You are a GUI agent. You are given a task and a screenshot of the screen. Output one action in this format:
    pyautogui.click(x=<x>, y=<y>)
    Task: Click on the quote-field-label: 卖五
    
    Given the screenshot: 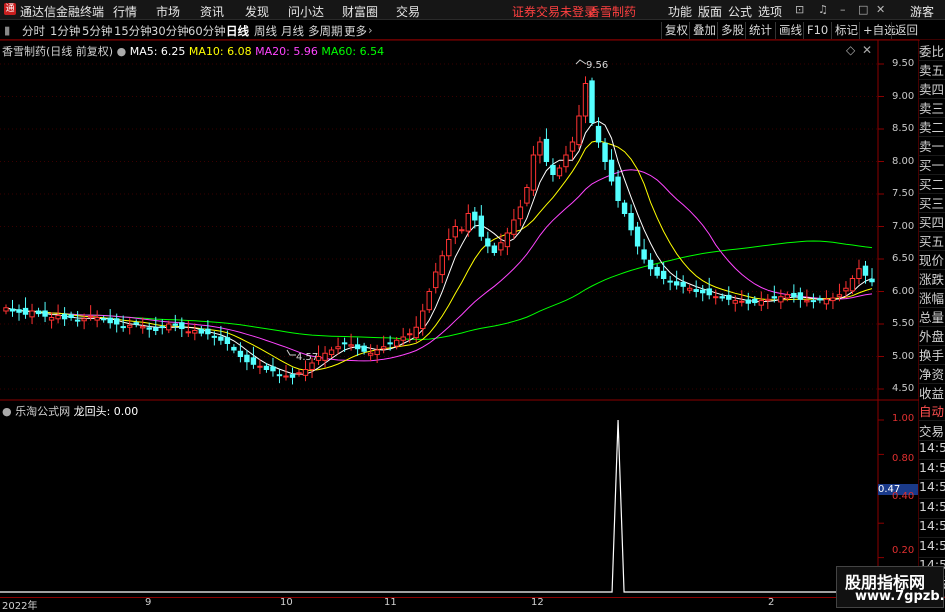 What is the action you would take?
    pyautogui.click(x=932, y=70)
    